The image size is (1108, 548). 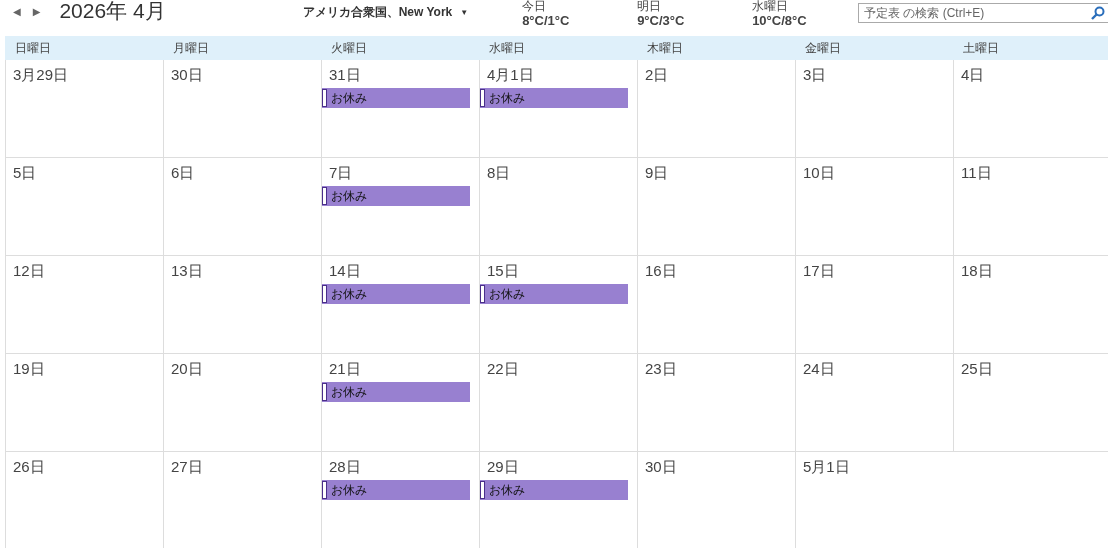 I want to click on day-number: 12日, so click(x=29, y=271).